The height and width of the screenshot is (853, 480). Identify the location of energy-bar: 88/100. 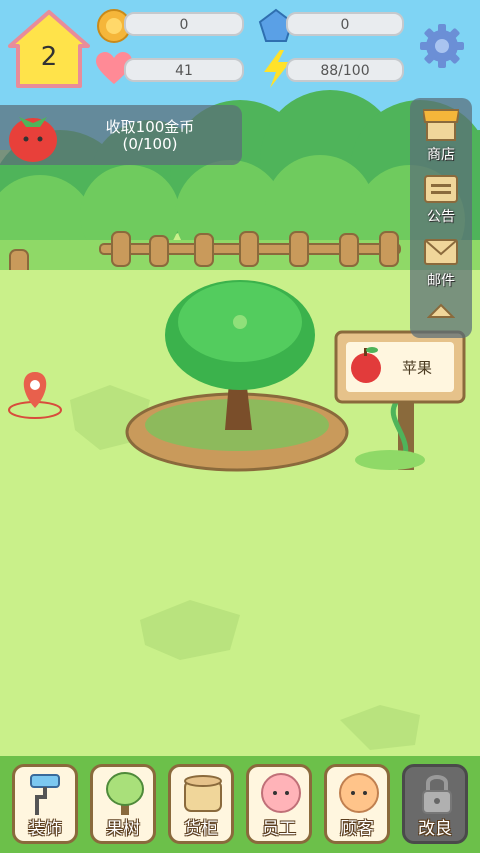
(345, 70).